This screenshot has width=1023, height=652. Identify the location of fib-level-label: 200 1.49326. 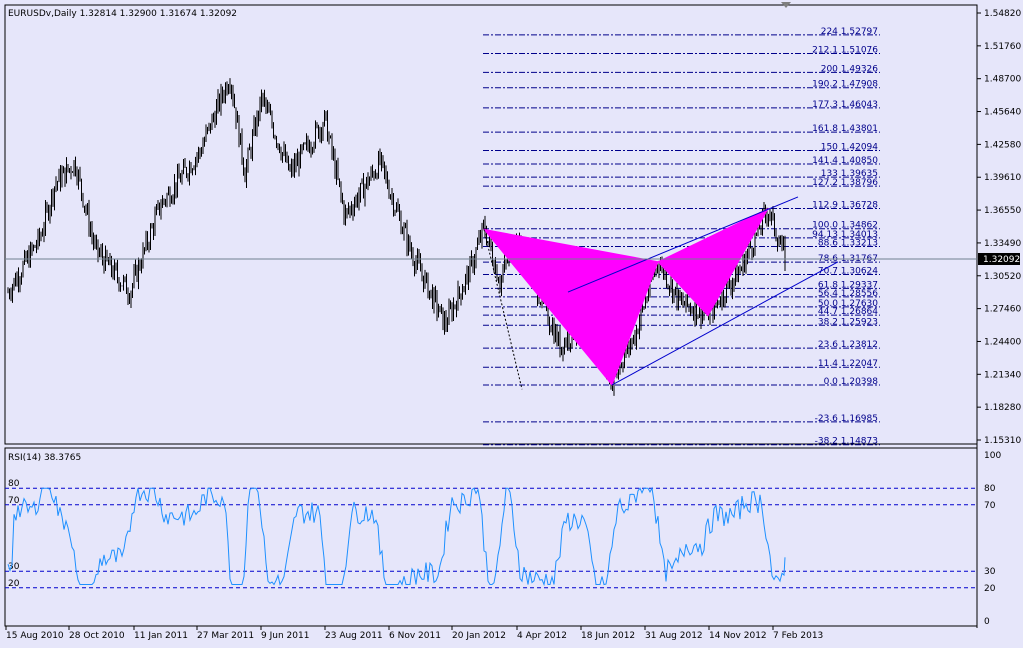
(850, 69).